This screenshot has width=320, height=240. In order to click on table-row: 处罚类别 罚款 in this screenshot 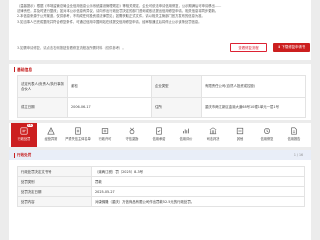, I will do `click(161, 181)`.